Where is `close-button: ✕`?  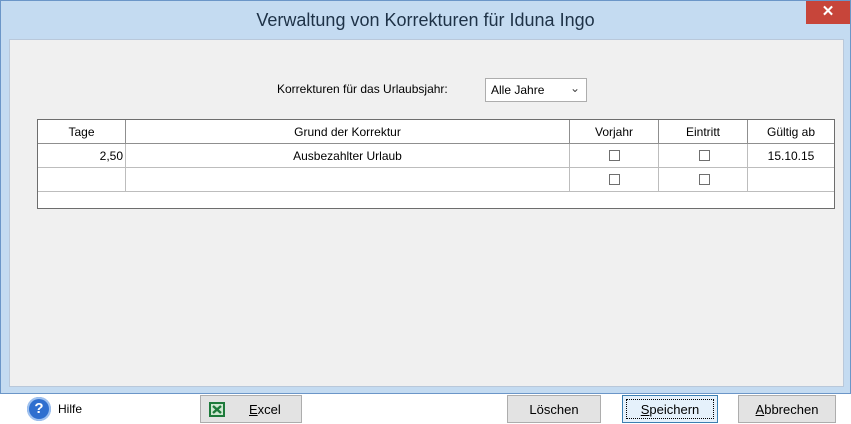 close-button: ✕ is located at coordinates (828, 12).